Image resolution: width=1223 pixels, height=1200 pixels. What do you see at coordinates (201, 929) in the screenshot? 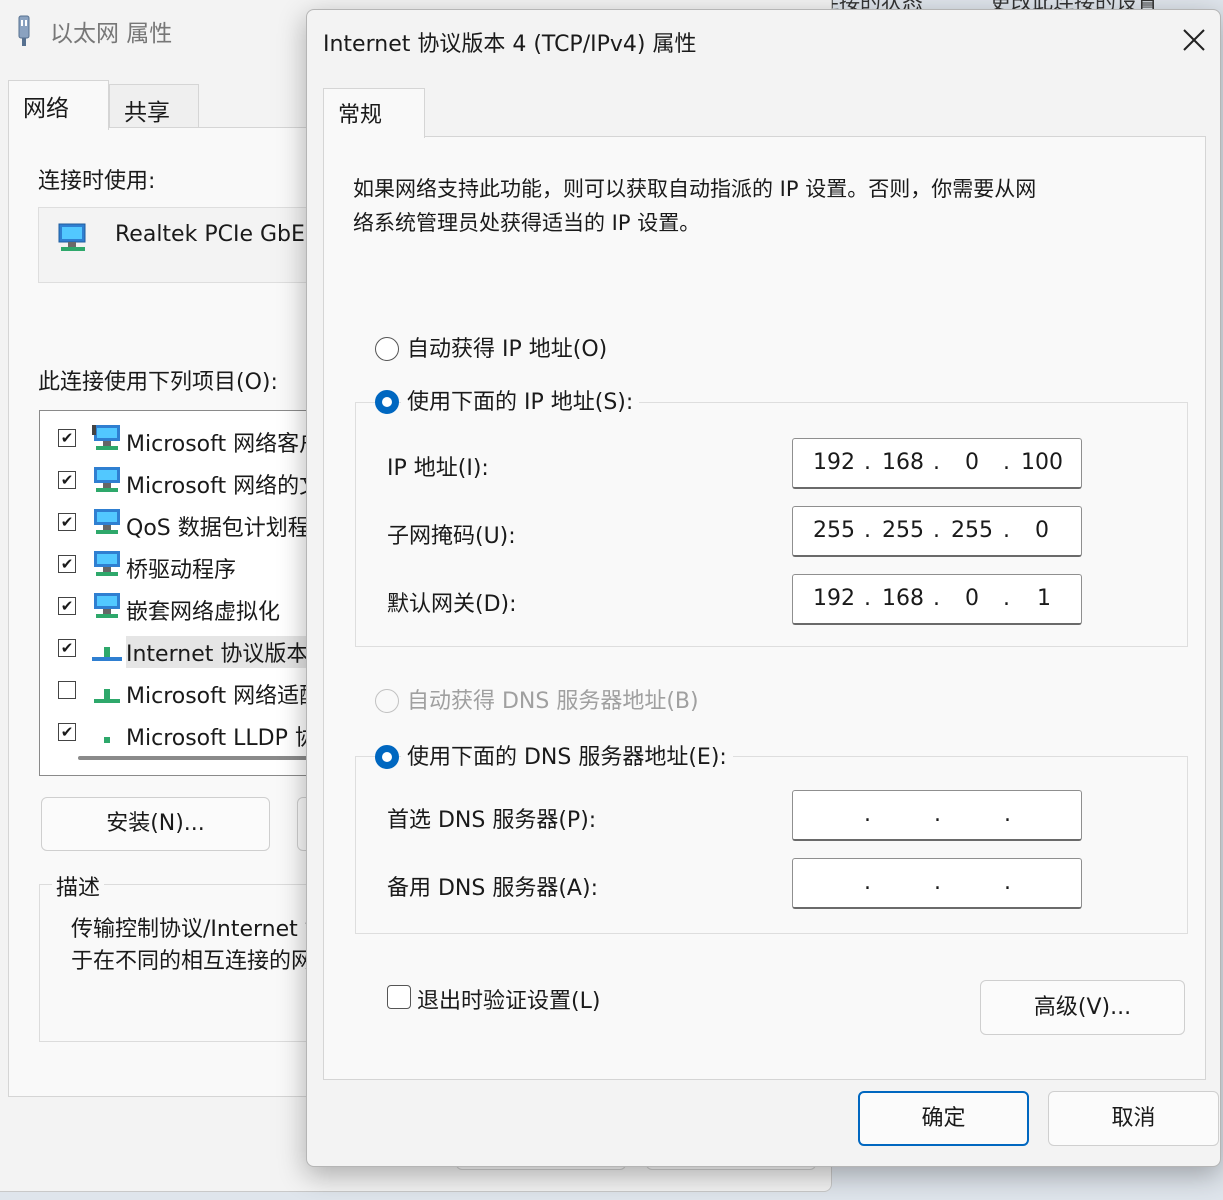
I see `description-line: 传输控制协议/Internet 协议。该协议是默认的广域网络协议，用` at bounding box center [201, 929].